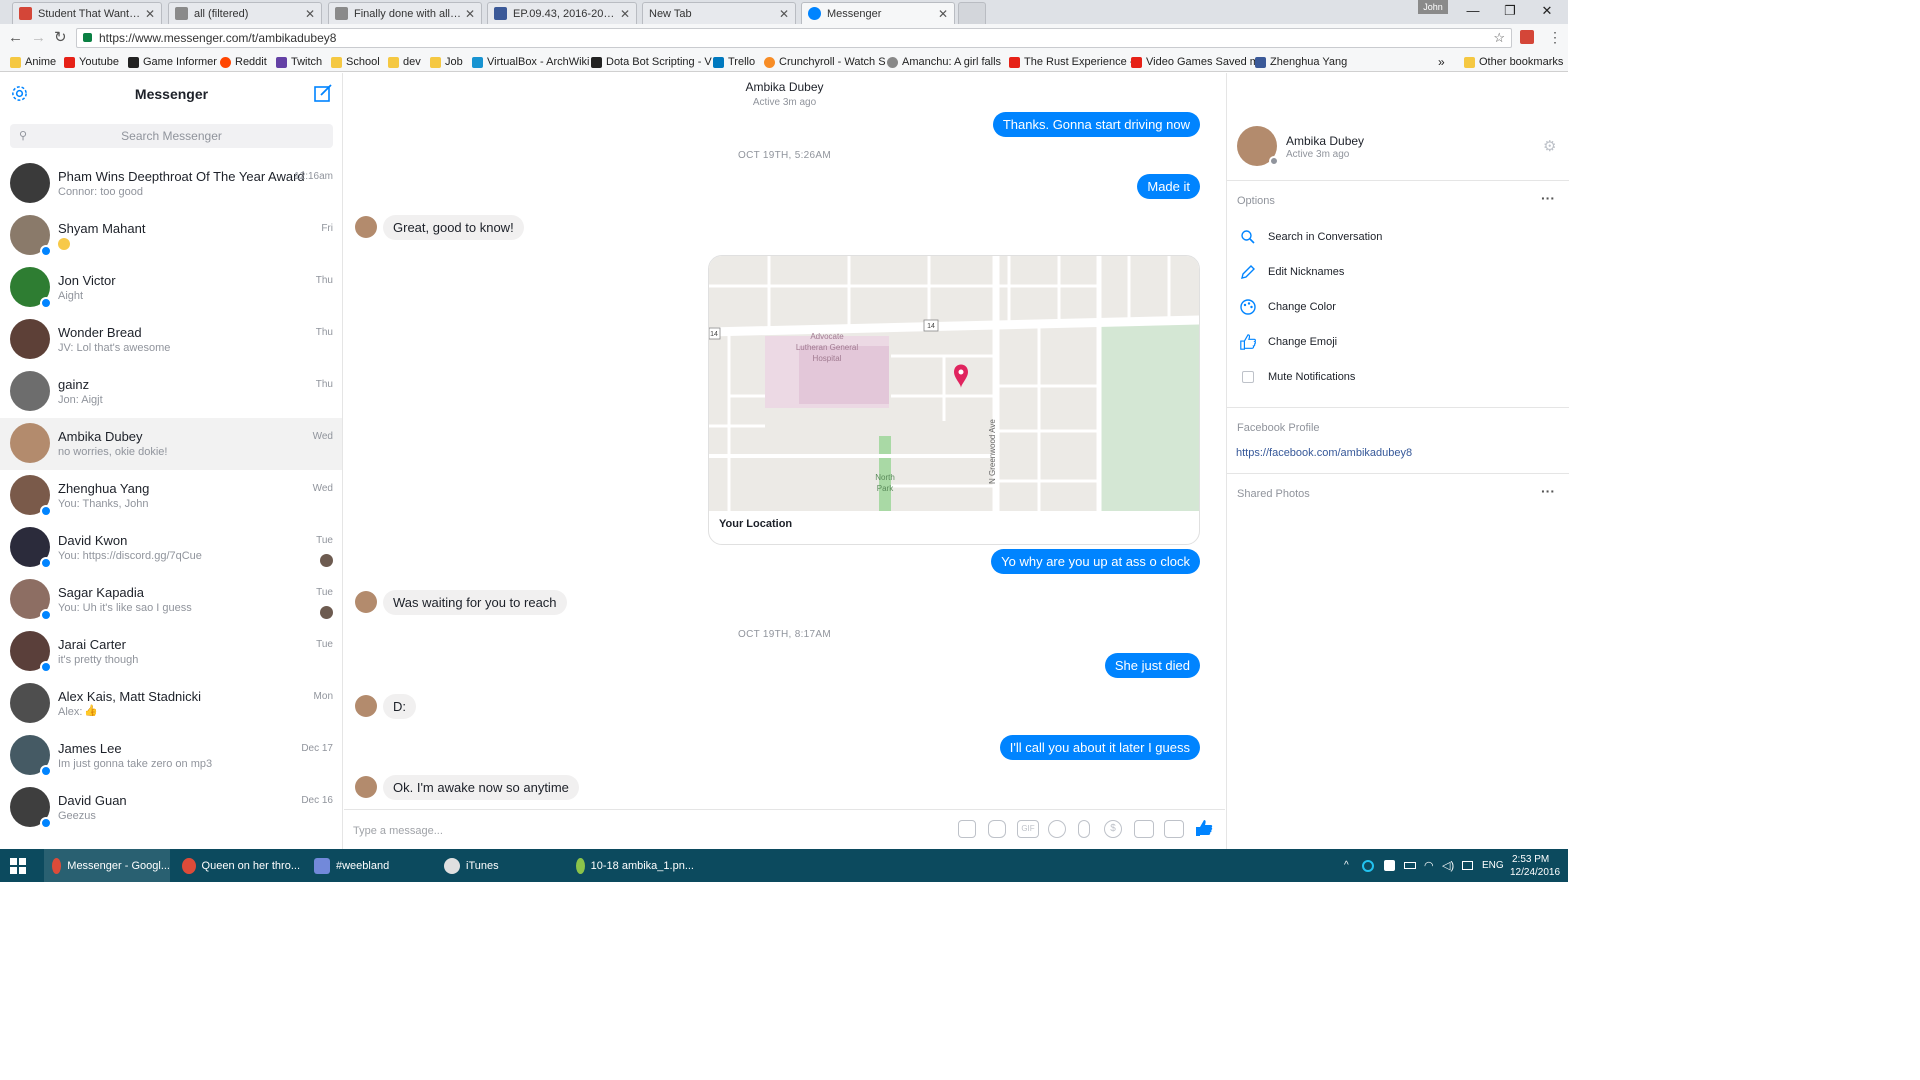 The width and height of the screenshot is (1920, 1080). Describe the element at coordinates (91, 62) in the screenshot. I see `bookmark-youtube: Youtube` at that location.